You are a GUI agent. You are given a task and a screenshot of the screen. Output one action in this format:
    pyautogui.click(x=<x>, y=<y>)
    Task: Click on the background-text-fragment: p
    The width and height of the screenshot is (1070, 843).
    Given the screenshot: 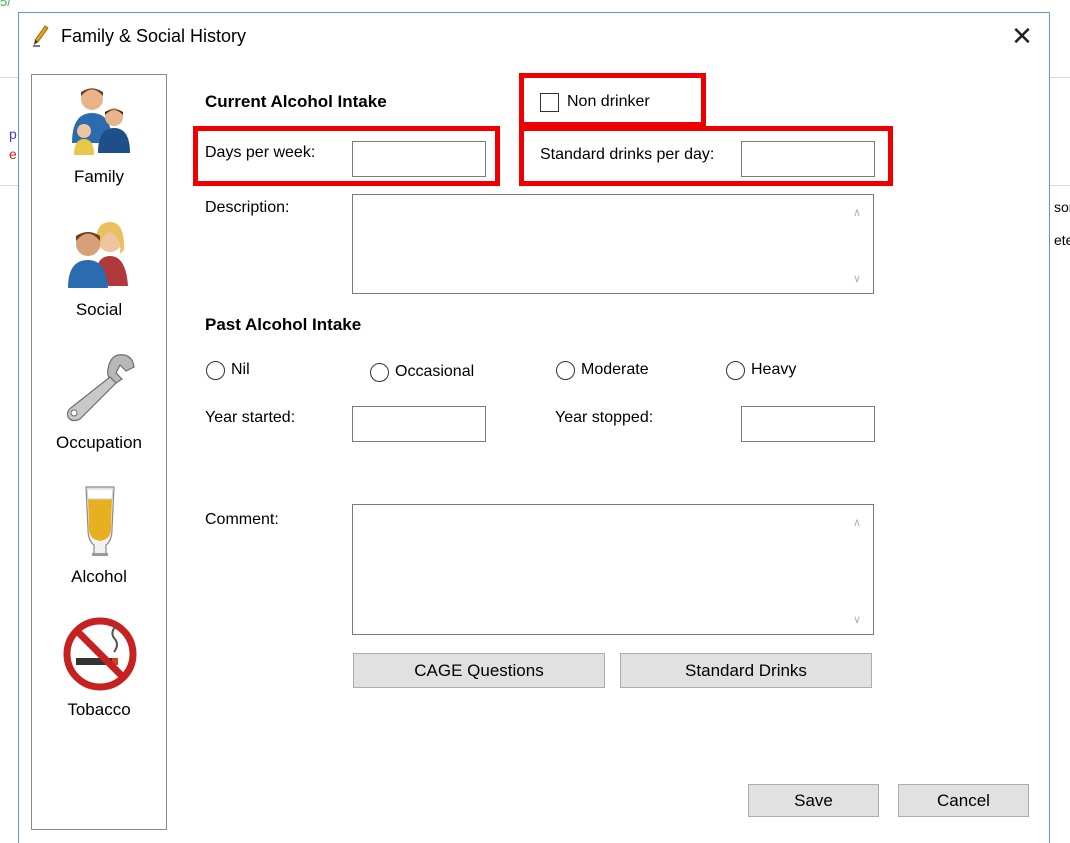 What is the action you would take?
    pyautogui.click(x=13, y=134)
    